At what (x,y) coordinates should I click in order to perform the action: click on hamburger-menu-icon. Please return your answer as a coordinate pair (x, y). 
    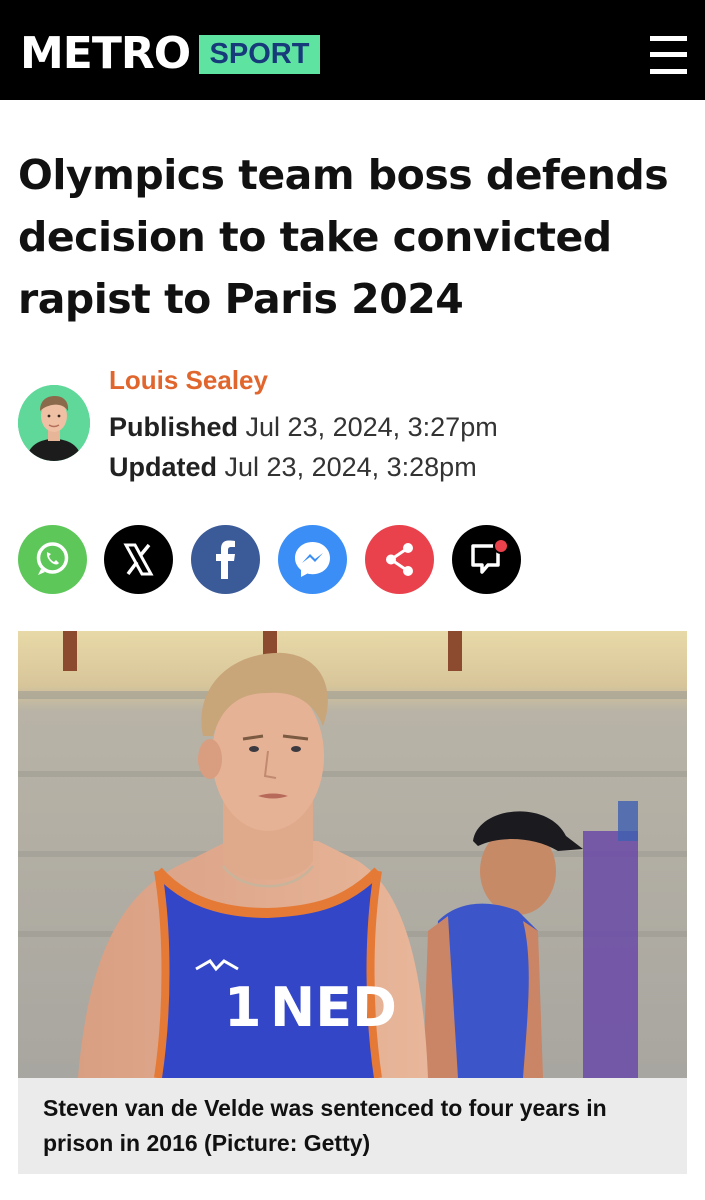
    Looking at the image, I should click on (668, 55).